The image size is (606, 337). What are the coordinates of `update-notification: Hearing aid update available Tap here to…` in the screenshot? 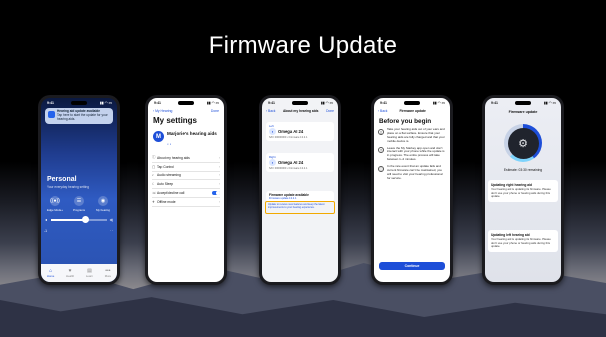 It's located at (79, 116).